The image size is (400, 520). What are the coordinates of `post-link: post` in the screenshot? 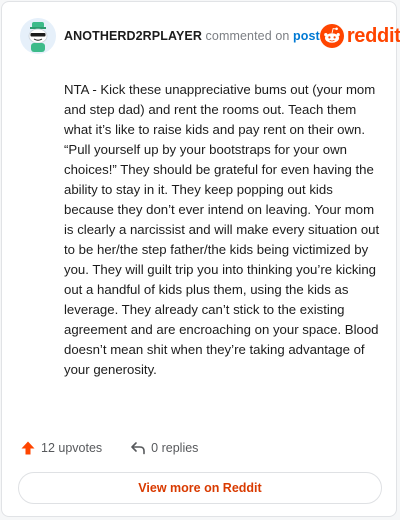 It's located at (306, 36).